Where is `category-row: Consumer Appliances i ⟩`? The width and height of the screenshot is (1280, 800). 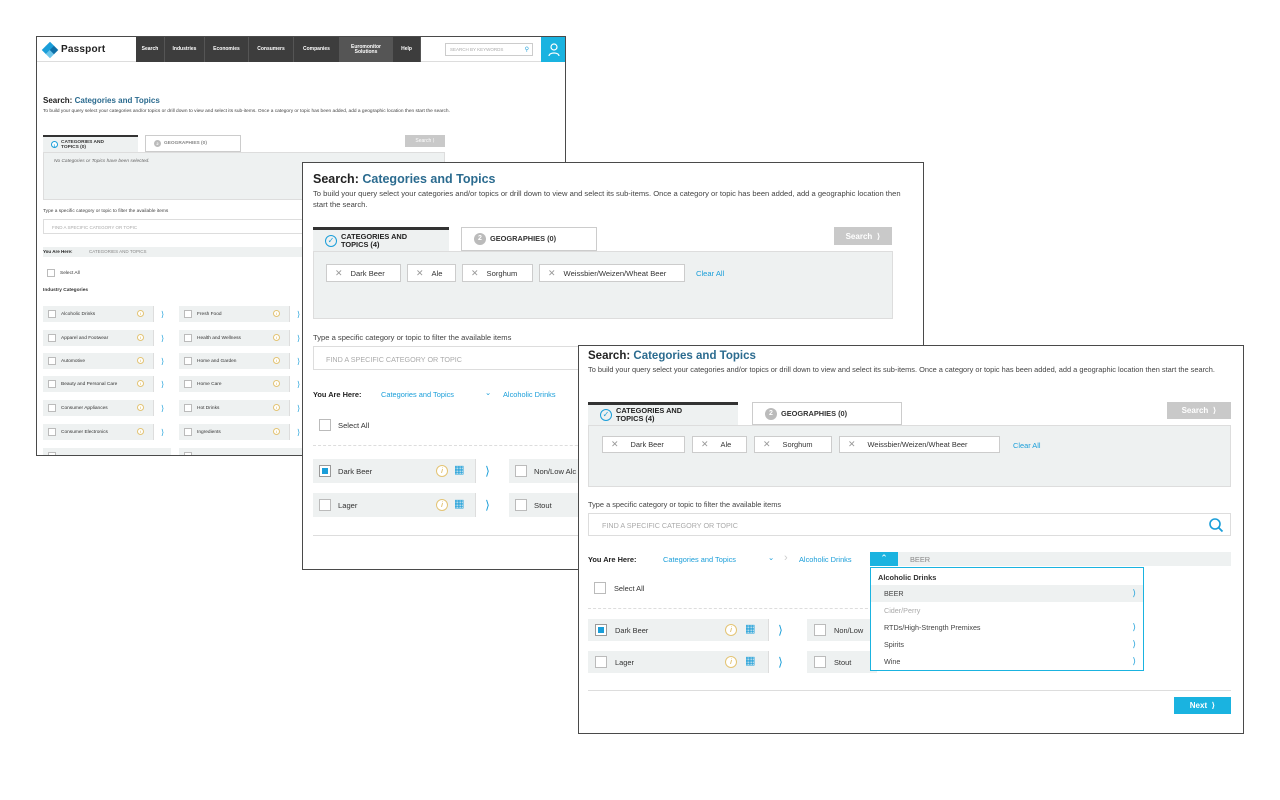
category-row: Consumer Appliances i ⟩ is located at coordinates (107, 408).